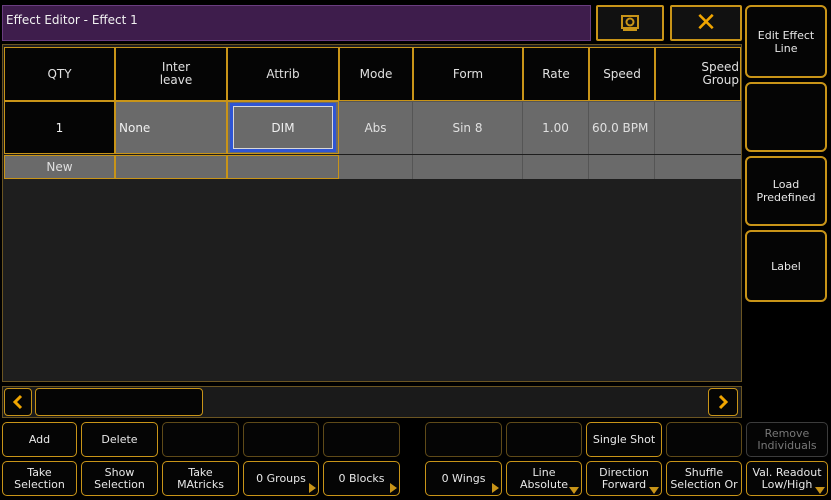 The width and height of the screenshot is (831, 500). I want to click on header-form: Form, so click(468, 74).